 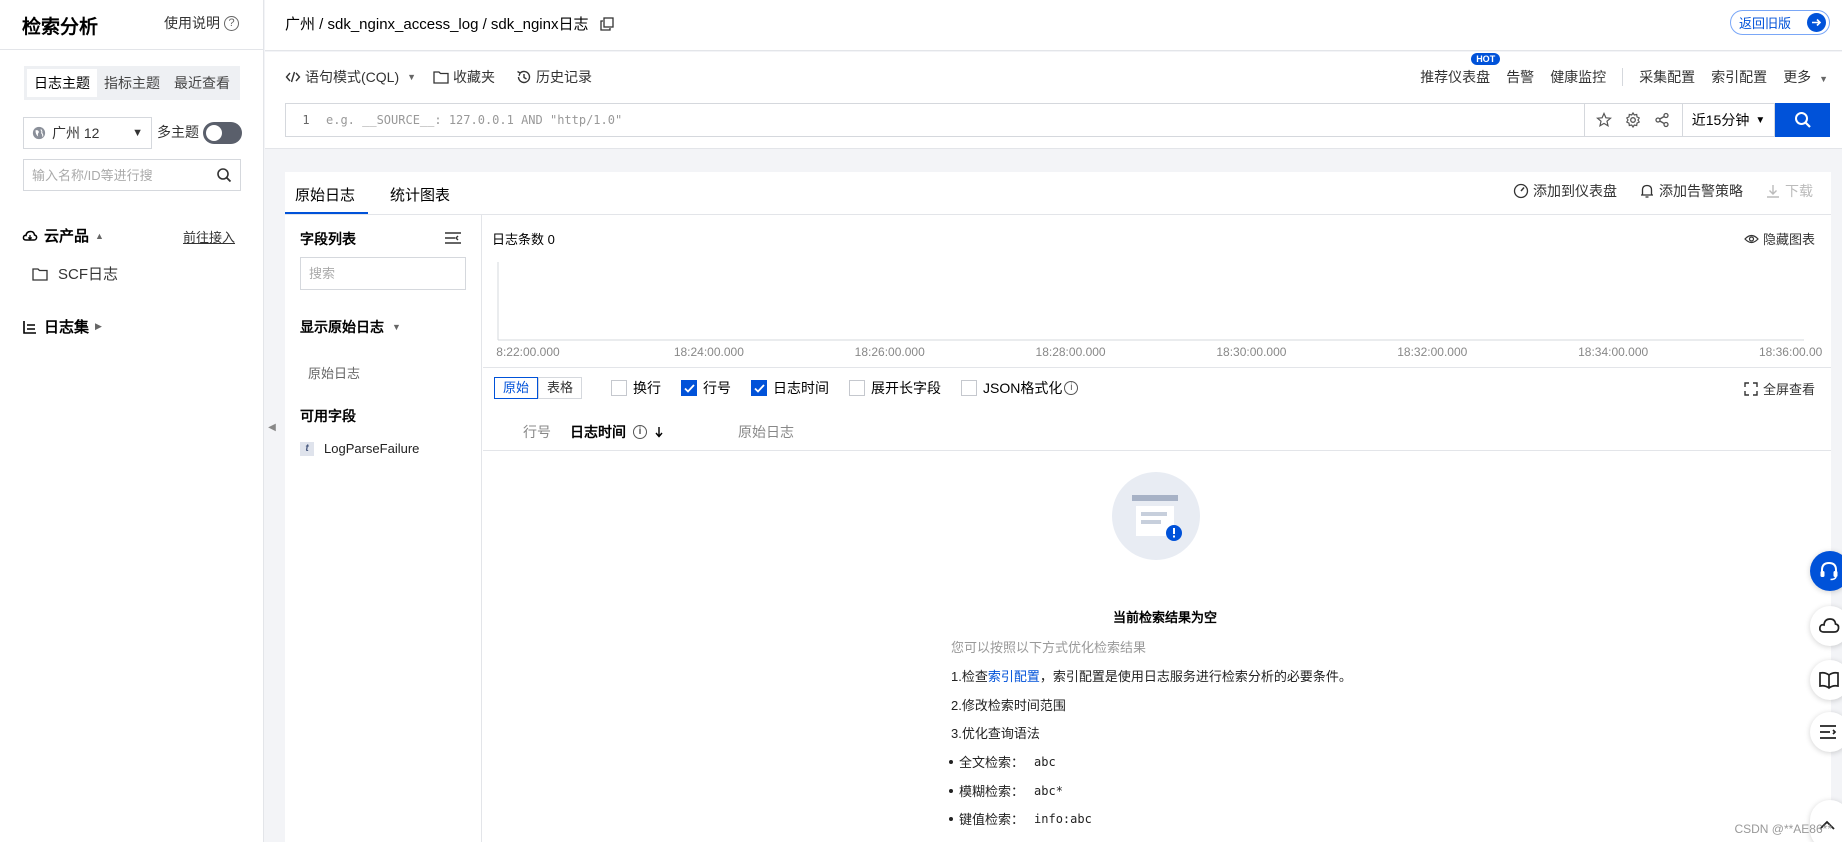 I want to click on logsets-section: 日志集 ▶, so click(x=62, y=326).